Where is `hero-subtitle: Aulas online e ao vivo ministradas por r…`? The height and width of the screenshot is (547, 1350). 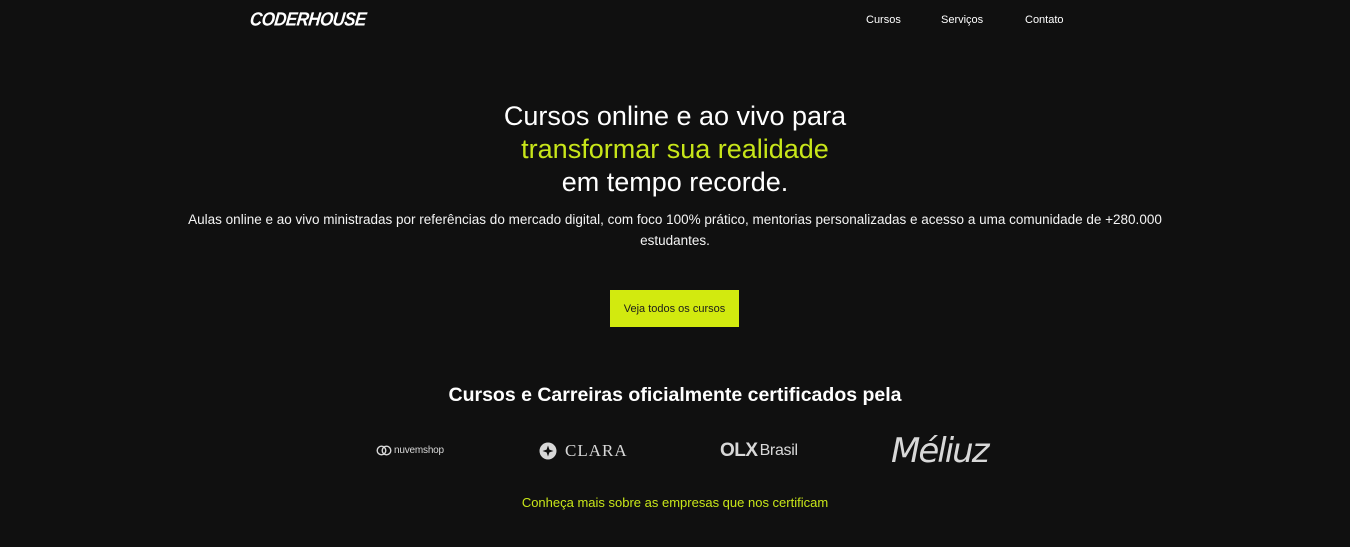
hero-subtitle: Aulas online e ao vivo ministradas por r… is located at coordinates (675, 230).